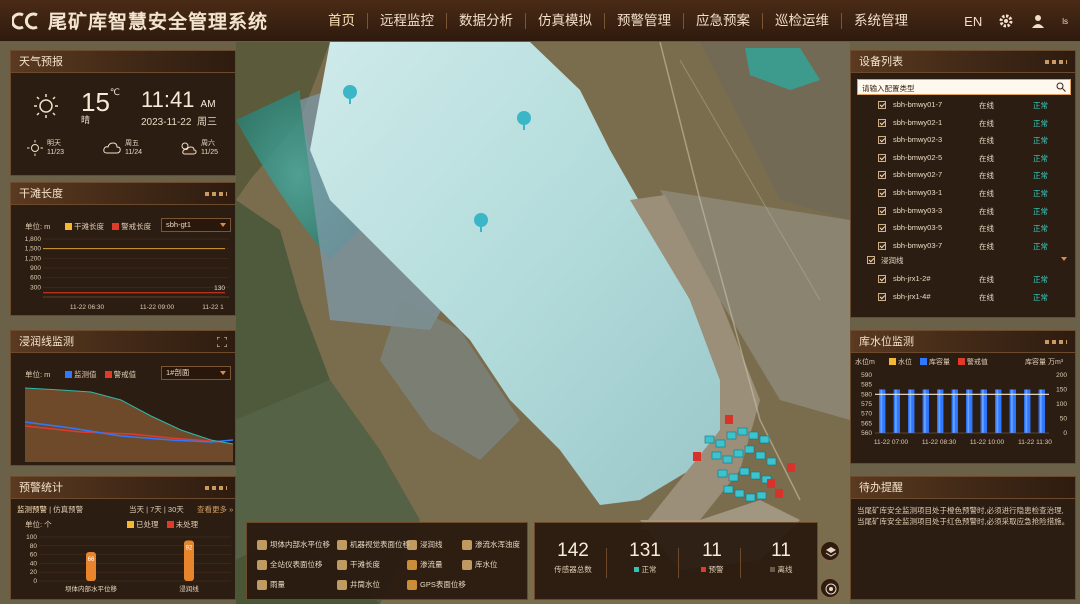  Describe the element at coordinates (963, 342) in the screenshot. I see `water-title: 库水位监测` at that location.